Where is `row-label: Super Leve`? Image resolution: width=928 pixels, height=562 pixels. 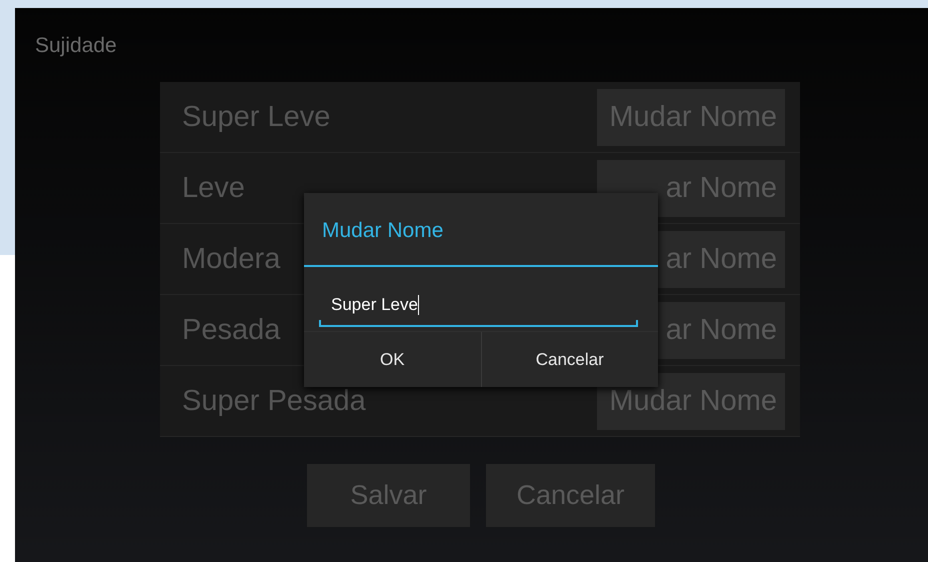 row-label: Super Leve is located at coordinates (256, 117).